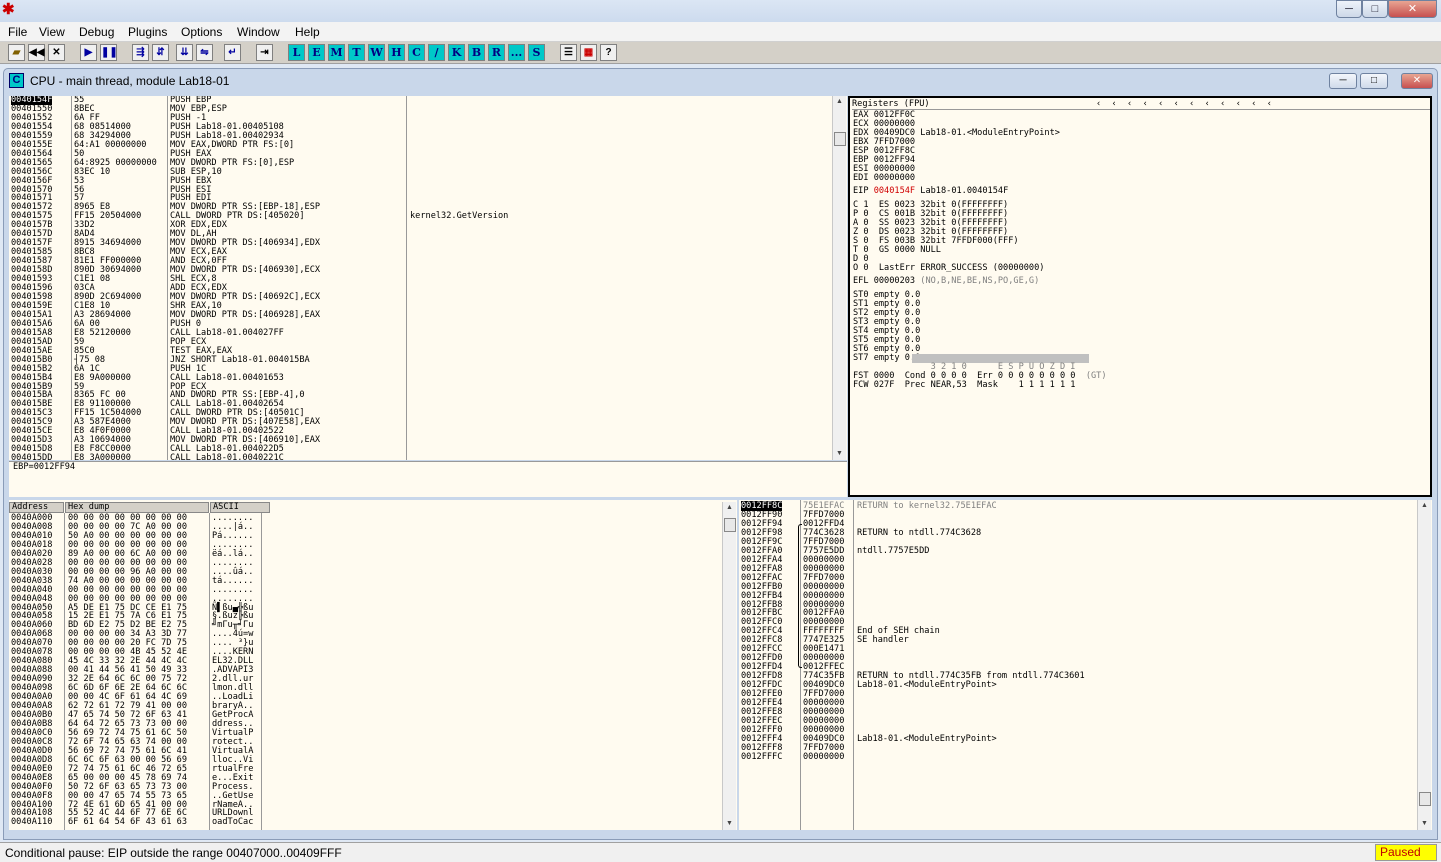  Describe the element at coordinates (1412, 9) in the screenshot. I see `close-button: ✕` at that location.